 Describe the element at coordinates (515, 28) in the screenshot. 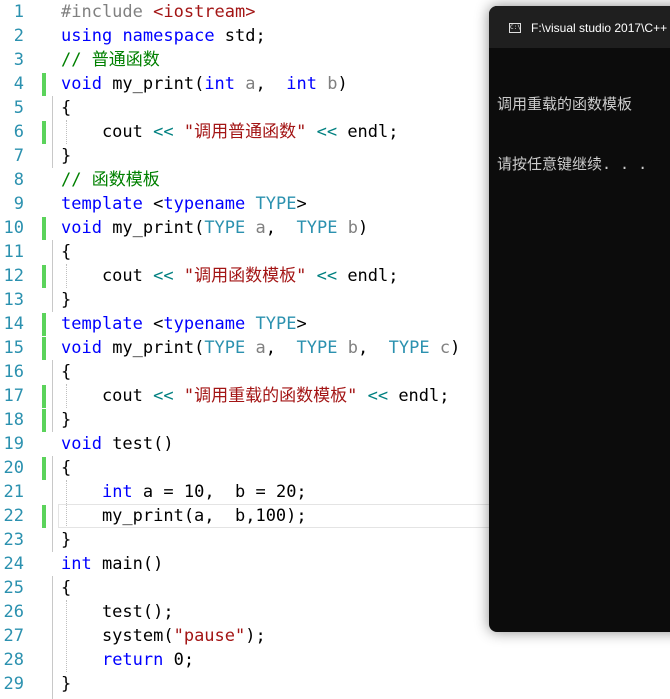

I see `console-app-icon: C:\` at that location.